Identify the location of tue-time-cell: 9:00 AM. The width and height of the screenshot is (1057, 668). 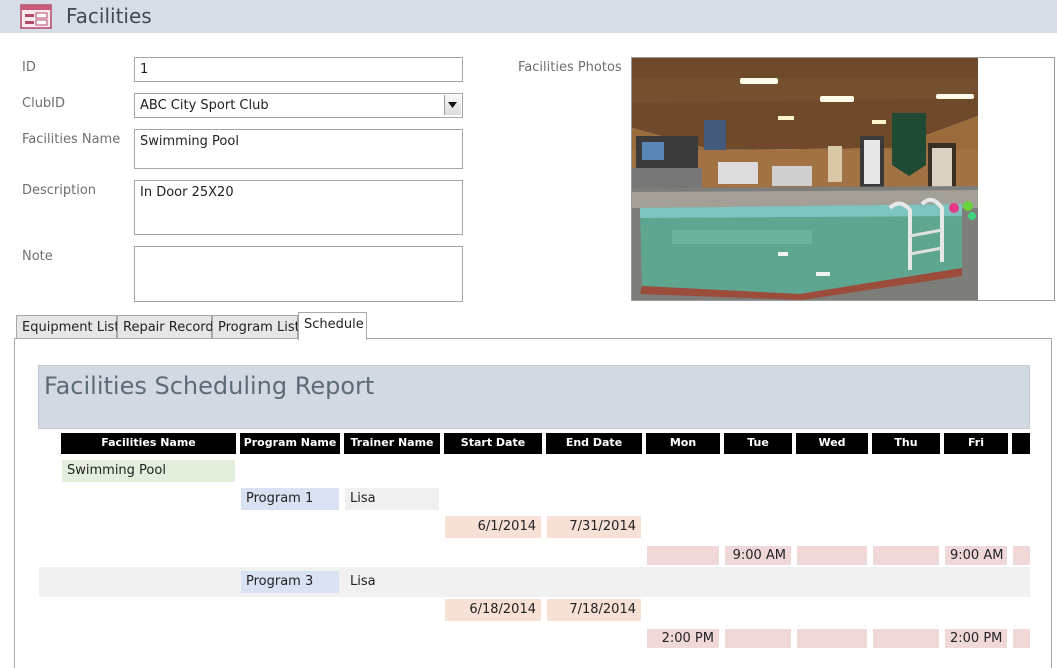
(758, 555).